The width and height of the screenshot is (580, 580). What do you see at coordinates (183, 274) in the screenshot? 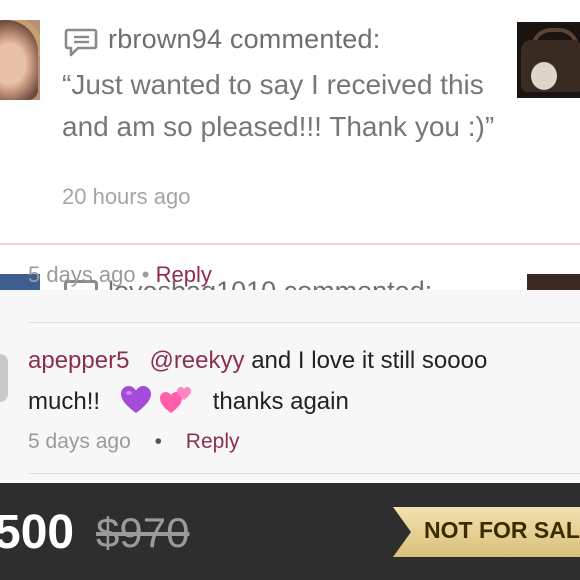
I see `partial-reply-link: Reply` at bounding box center [183, 274].